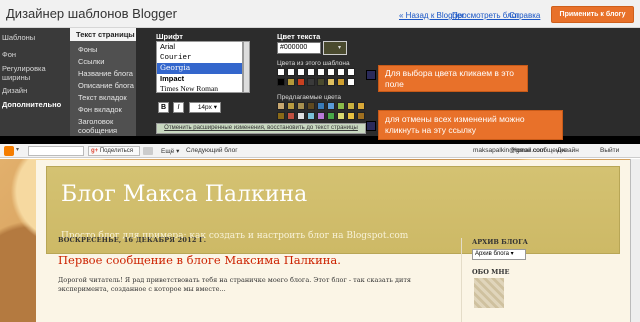 The image size is (640, 322). Describe the element at coordinates (212, 150) in the screenshot. I see `next-blog-link: Следующий блог` at that location.